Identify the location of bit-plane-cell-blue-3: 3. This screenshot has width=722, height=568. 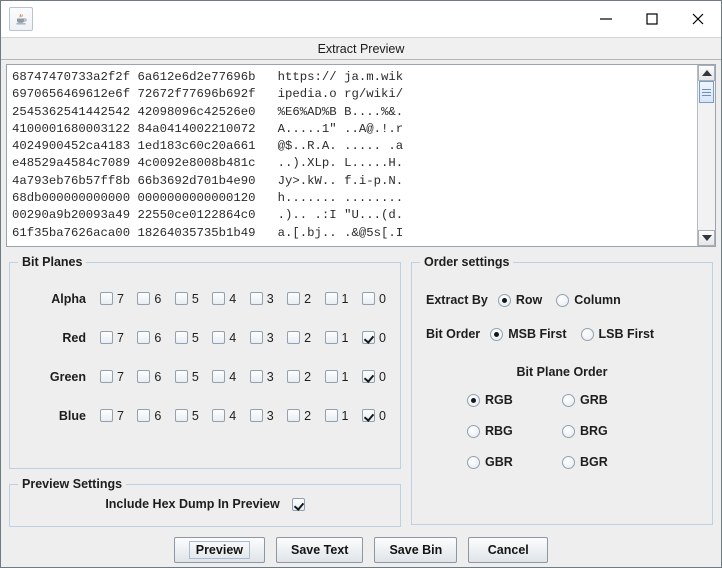
(261, 416).